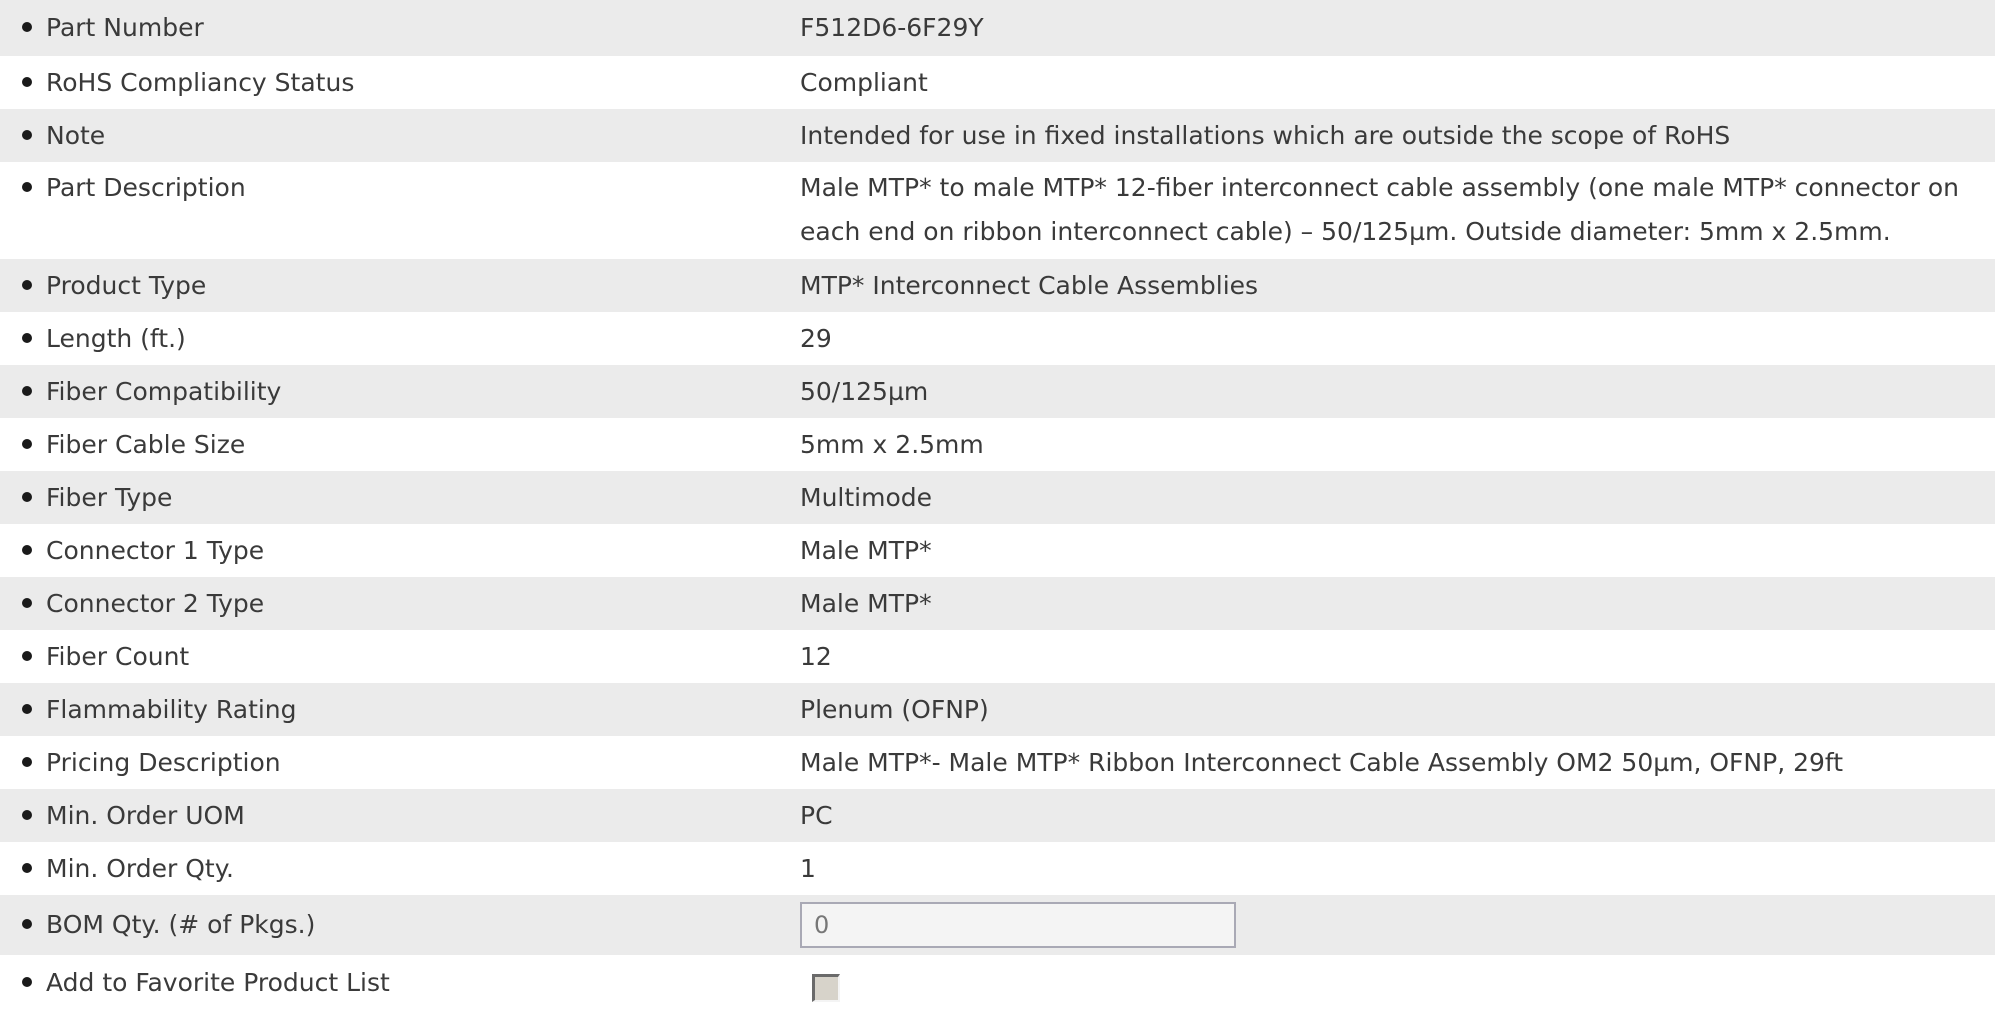  I want to click on spec-value: Plenum (OFNP), so click(1397, 709).